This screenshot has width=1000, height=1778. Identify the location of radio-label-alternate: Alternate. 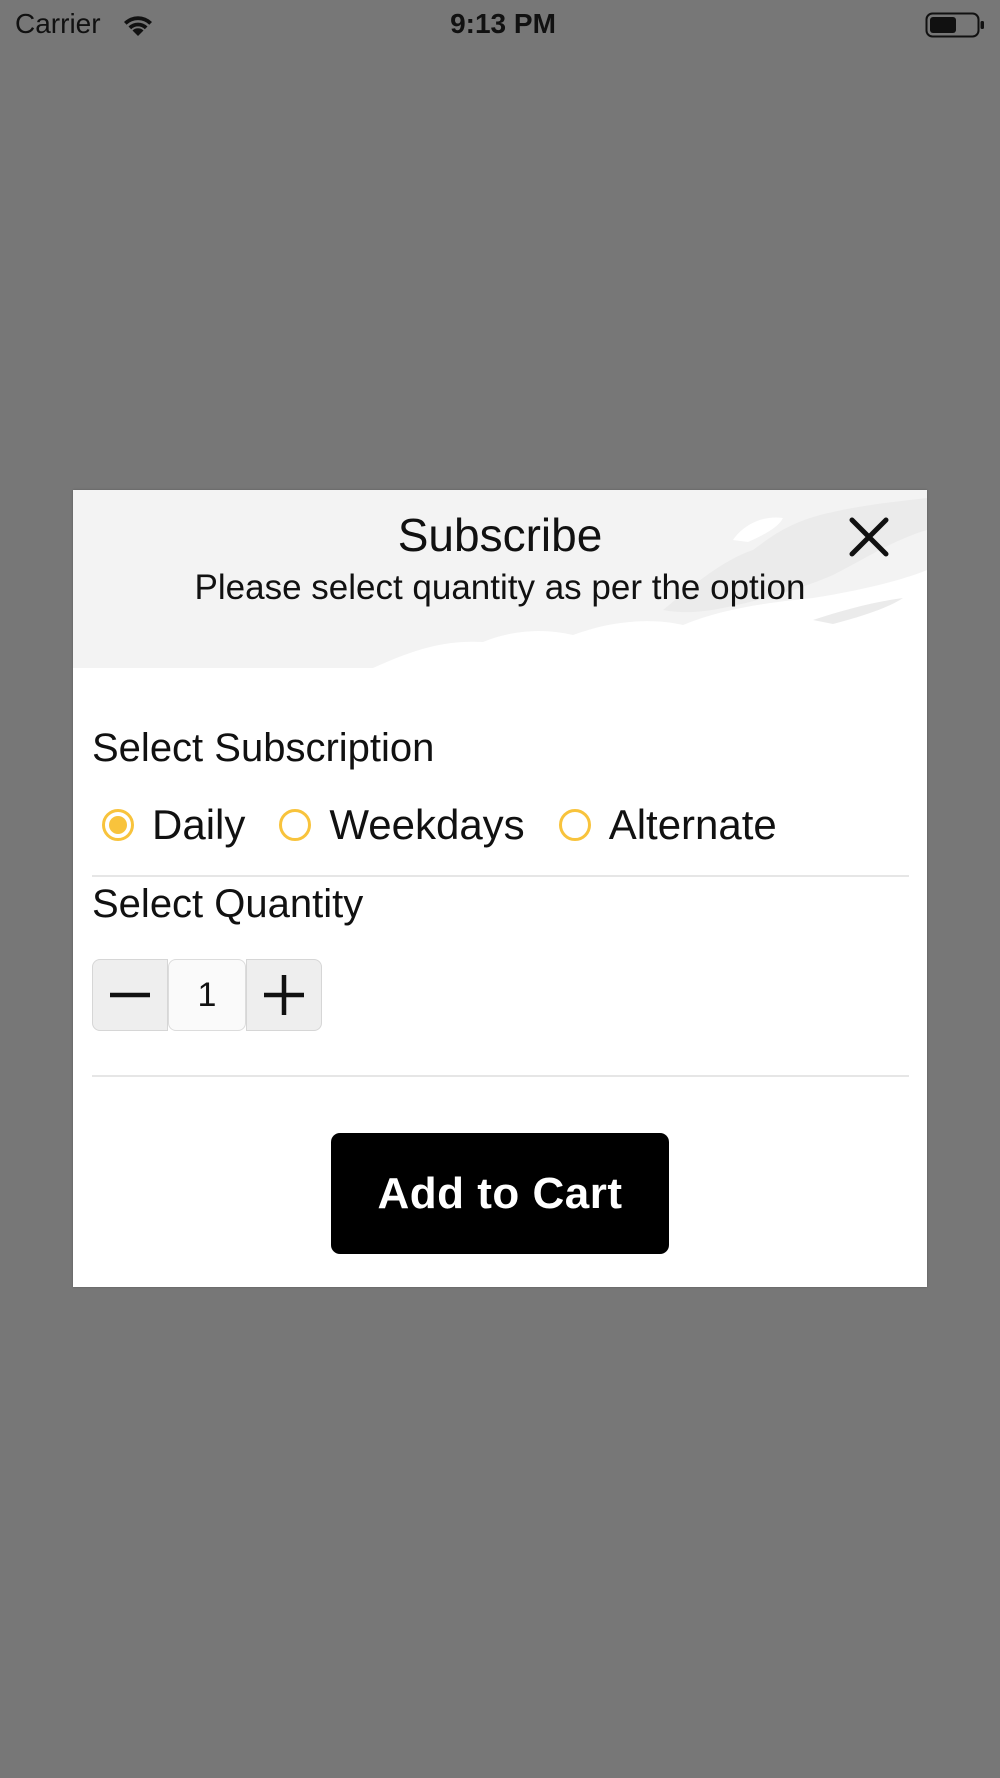
(692, 824).